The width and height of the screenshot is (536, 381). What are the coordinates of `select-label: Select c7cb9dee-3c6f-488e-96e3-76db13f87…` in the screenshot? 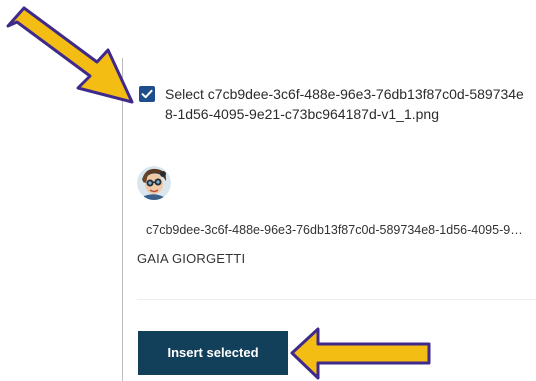 It's located at (344, 104).